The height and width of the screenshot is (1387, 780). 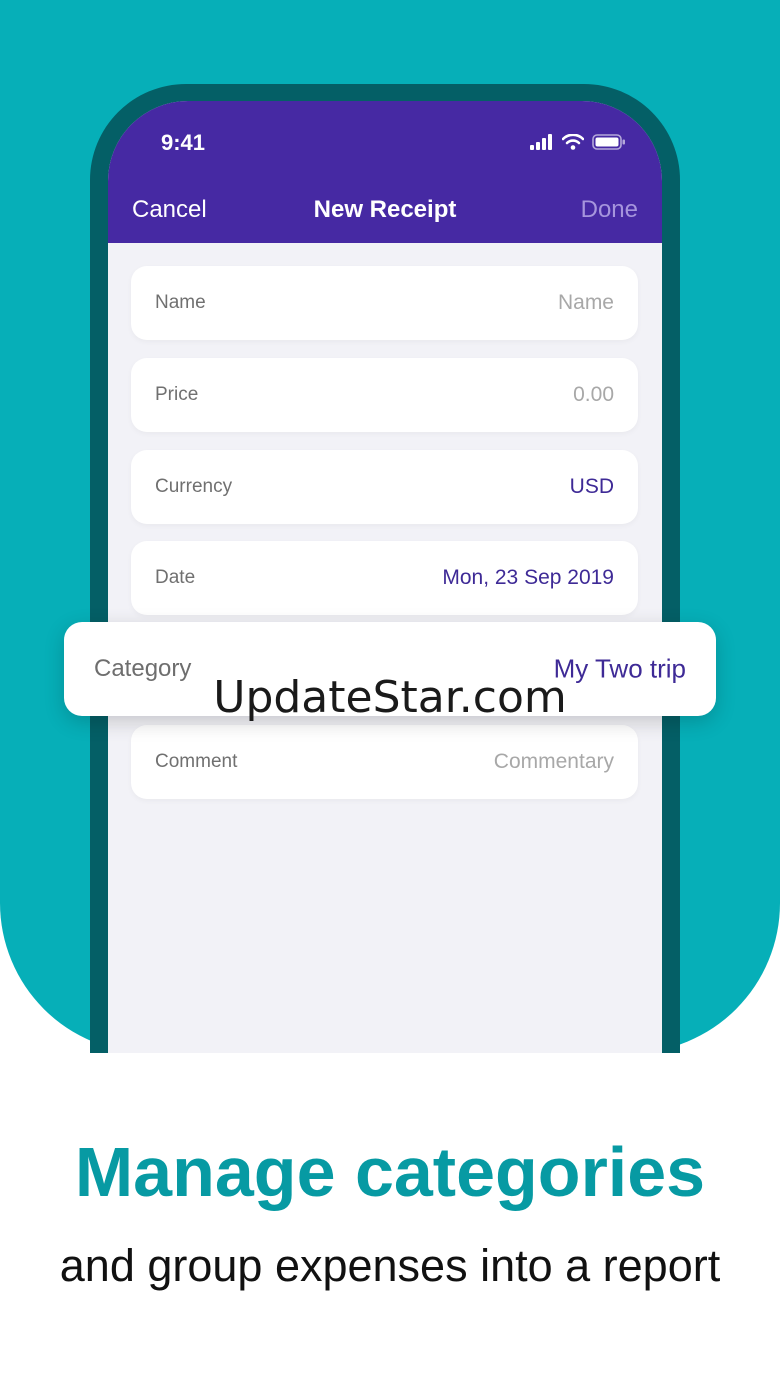 What do you see at coordinates (592, 487) in the screenshot?
I see `currency-value: USD` at bounding box center [592, 487].